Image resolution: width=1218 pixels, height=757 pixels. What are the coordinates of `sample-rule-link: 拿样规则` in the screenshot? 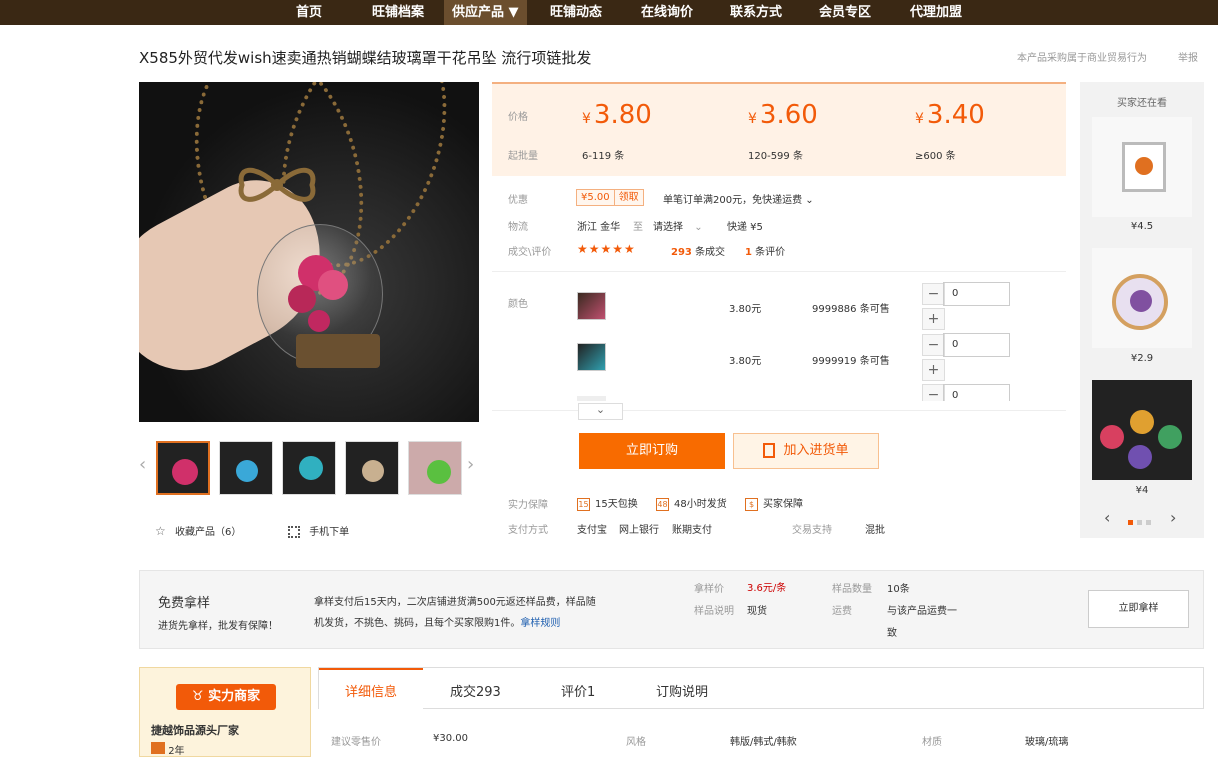 It's located at (540, 623).